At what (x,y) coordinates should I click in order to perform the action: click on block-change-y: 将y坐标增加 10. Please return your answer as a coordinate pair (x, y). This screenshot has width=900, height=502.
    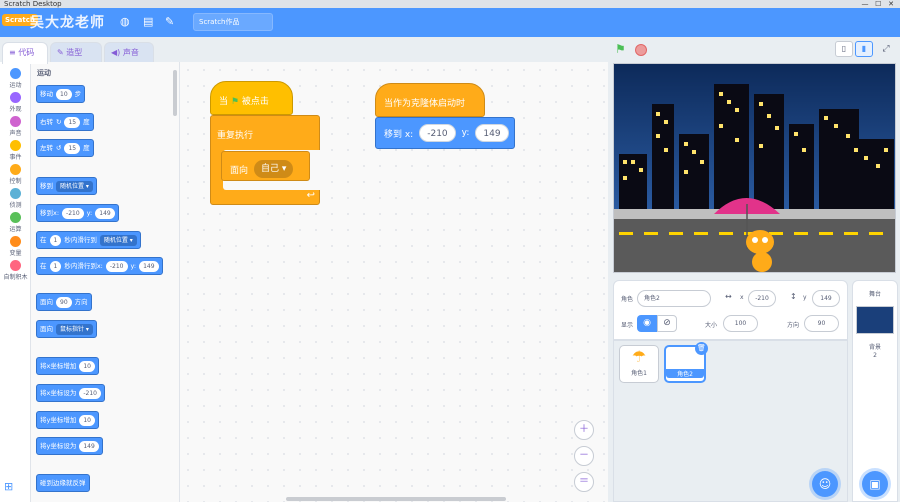
    Looking at the image, I should click on (67, 420).